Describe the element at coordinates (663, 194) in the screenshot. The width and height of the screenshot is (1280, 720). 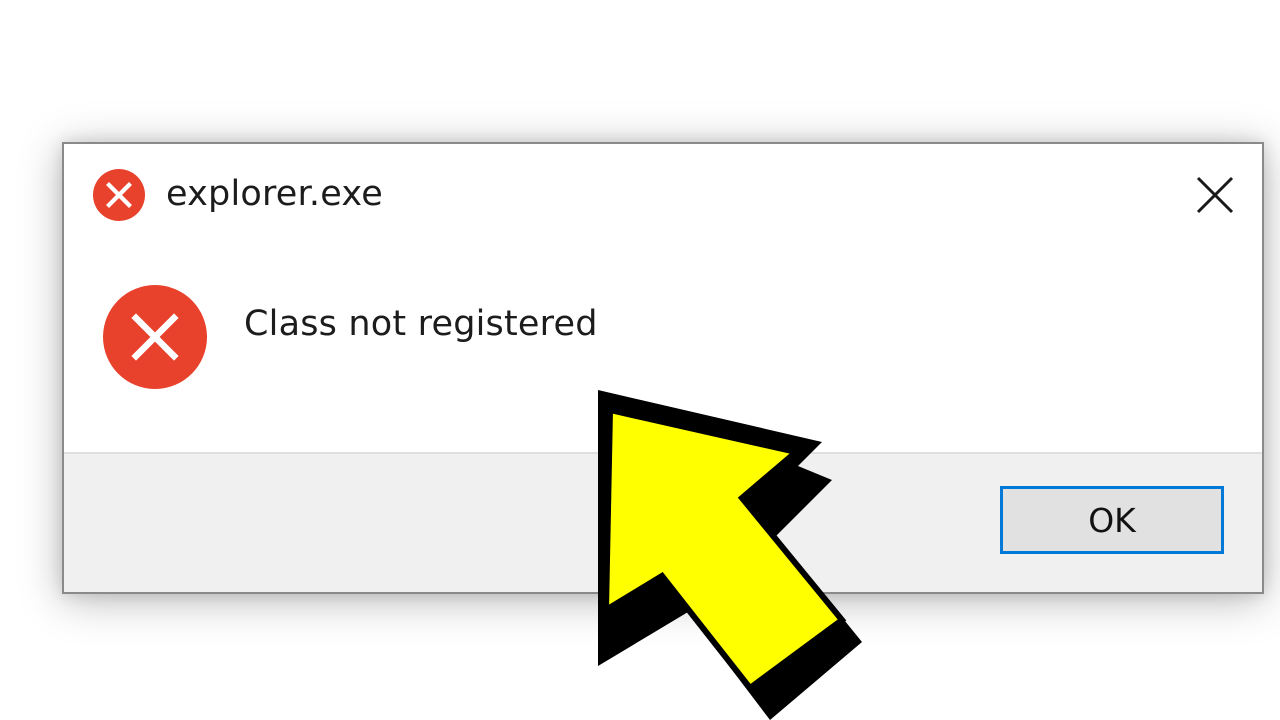
I see `title-bar: explorer.exe` at that location.